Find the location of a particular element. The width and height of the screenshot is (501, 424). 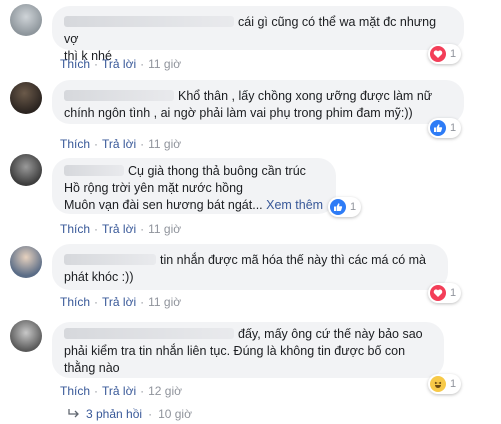

replies-count: 3 phản hồi is located at coordinates (114, 414).